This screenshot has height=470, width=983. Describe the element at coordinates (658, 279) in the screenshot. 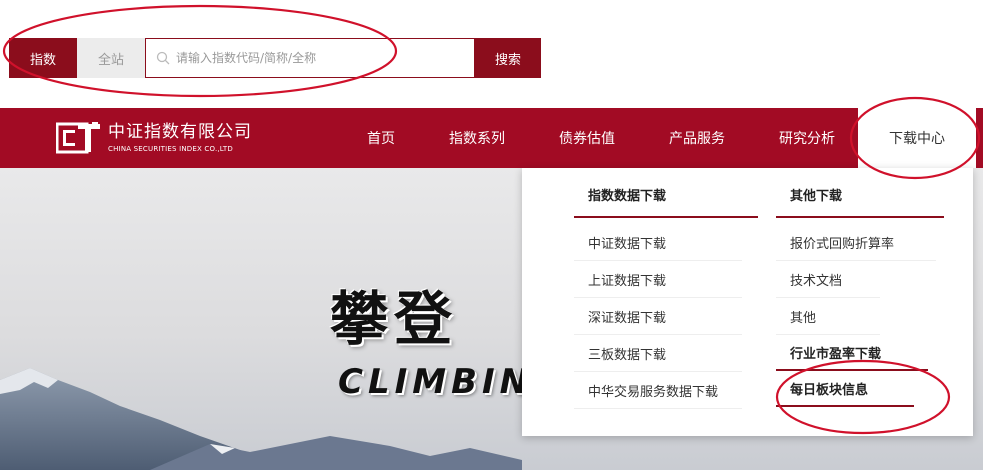

I see `dropdown-item-sse-data: 上证数据下载` at that location.